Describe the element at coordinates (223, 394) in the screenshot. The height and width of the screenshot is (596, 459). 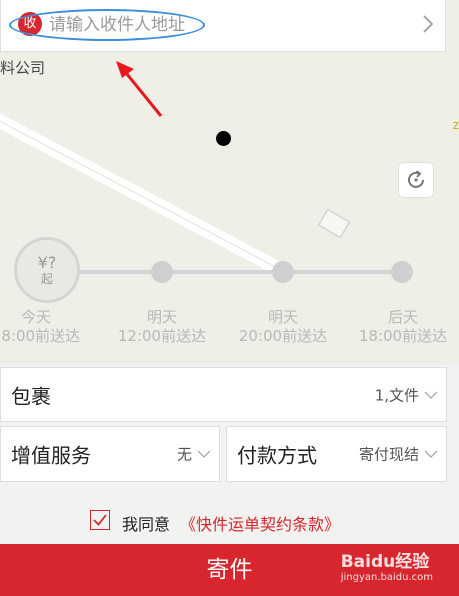
I see `package-row: 包裹 1,文件` at that location.